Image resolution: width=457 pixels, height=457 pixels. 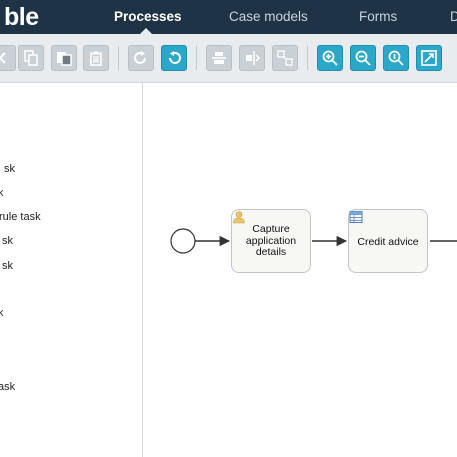 I want to click on top-navigation-bar: ble Processes Case models Forms D, so click(x=228, y=17).